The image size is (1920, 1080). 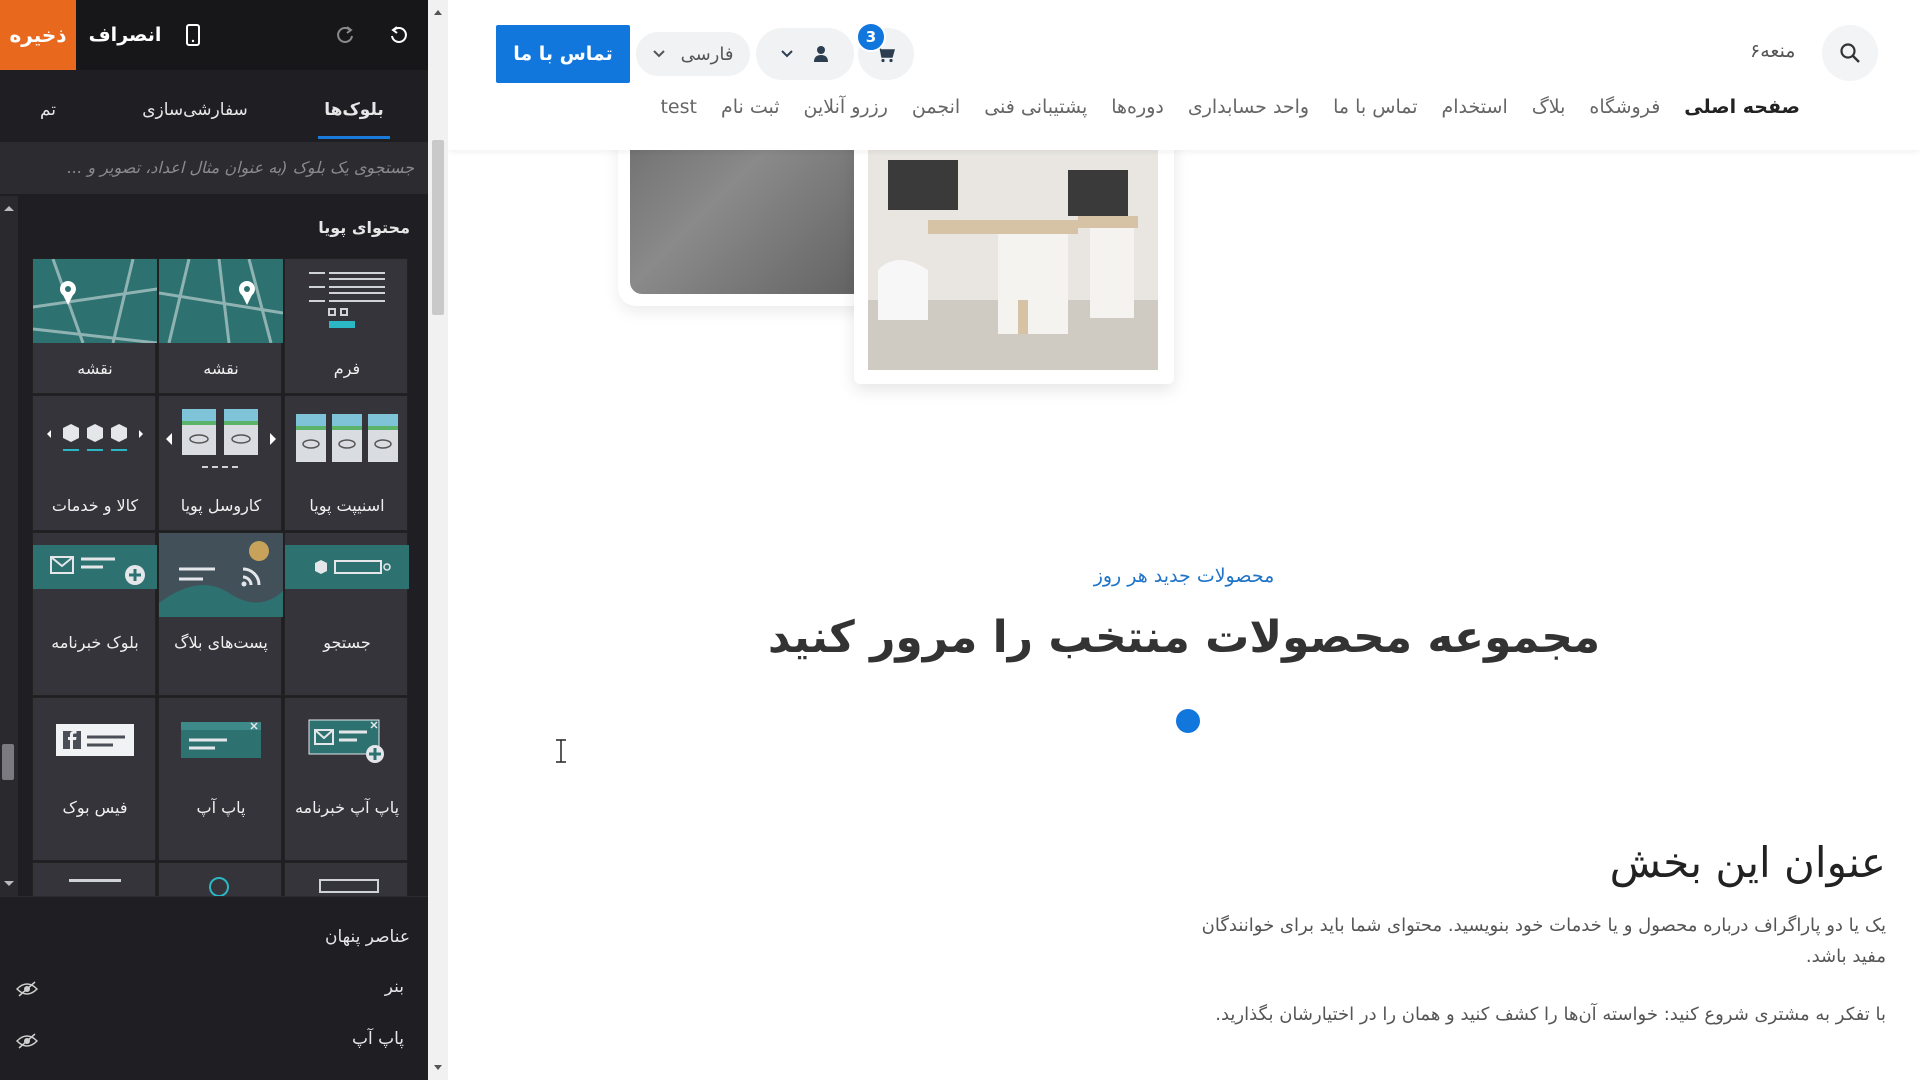 What do you see at coordinates (9, 546) in the screenshot?
I see `blocks-scrollbar` at bounding box center [9, 546].